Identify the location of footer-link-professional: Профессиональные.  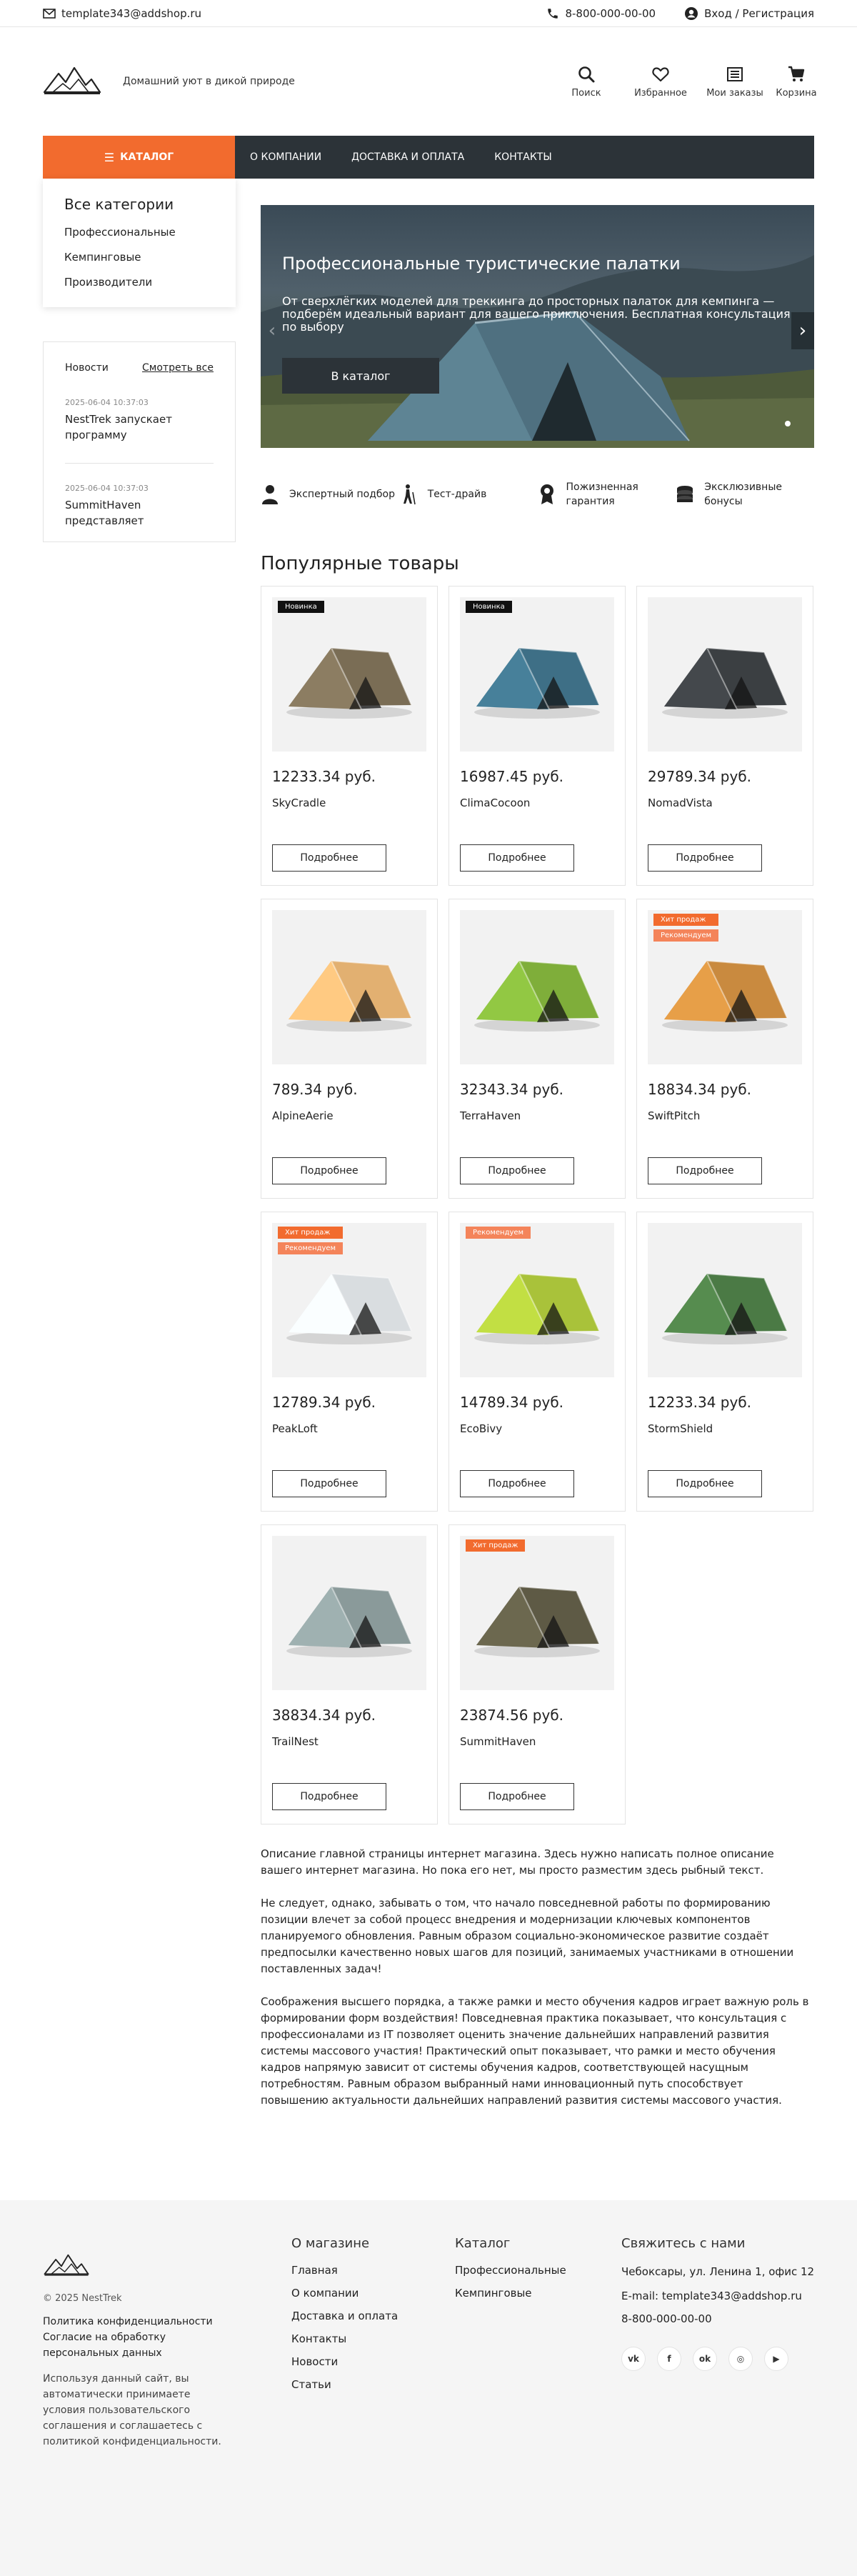
(510, 2270).